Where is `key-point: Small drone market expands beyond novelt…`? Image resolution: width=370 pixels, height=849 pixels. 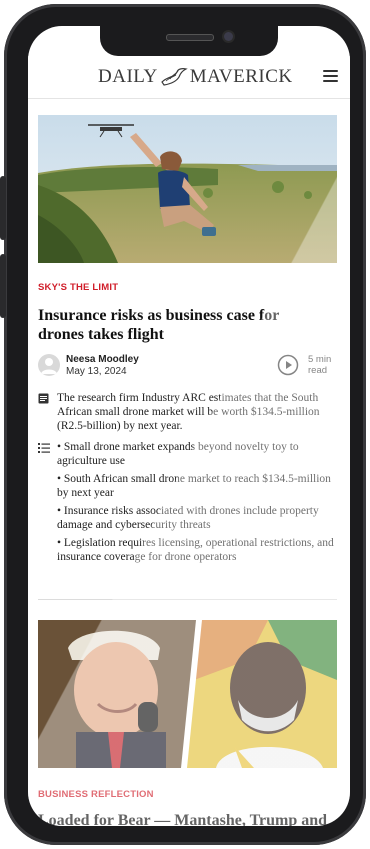
key-point: Small drone market expands beyond novelt… is located at coordinates (197, 454).